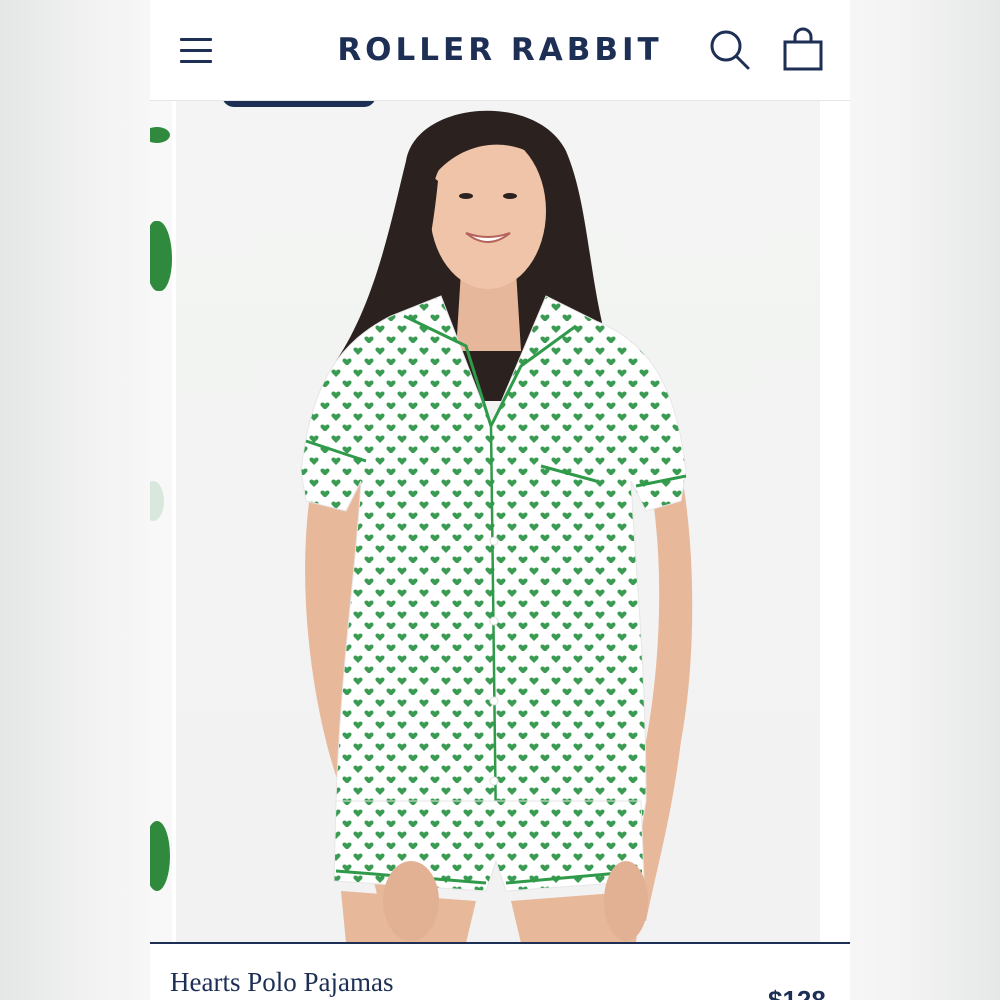 Image resolution: width=1000 pixels, height=1000 pixels. Describe the element at coordinates (161, 522) in the screenshot. I see `previous-image-peek` at that location.